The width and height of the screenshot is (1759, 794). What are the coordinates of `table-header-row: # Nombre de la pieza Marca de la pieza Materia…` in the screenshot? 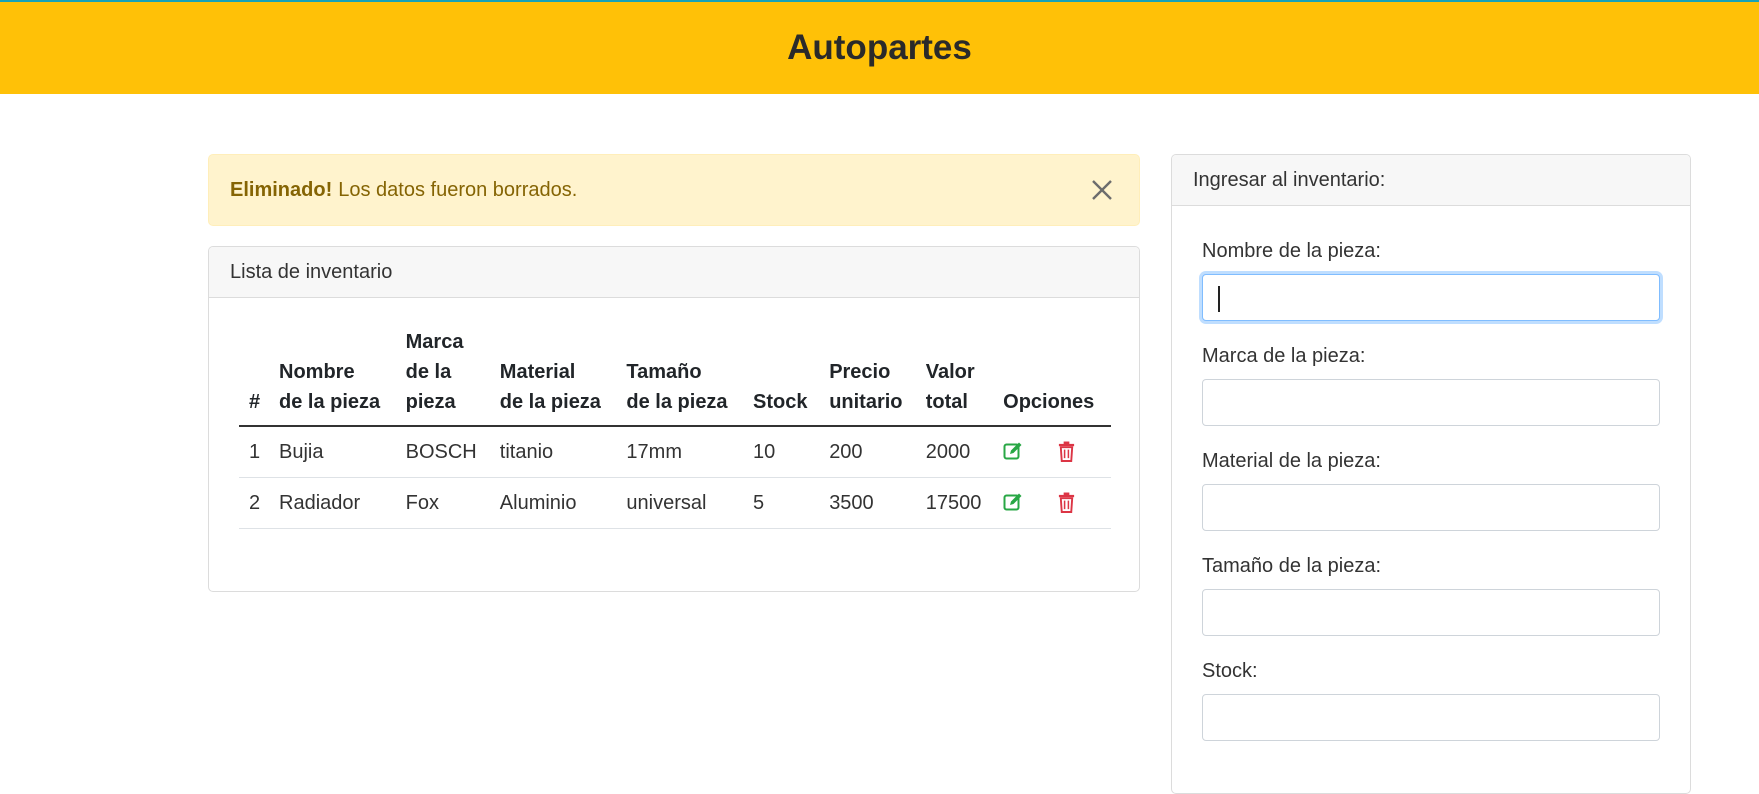 It's located at (675, 377).